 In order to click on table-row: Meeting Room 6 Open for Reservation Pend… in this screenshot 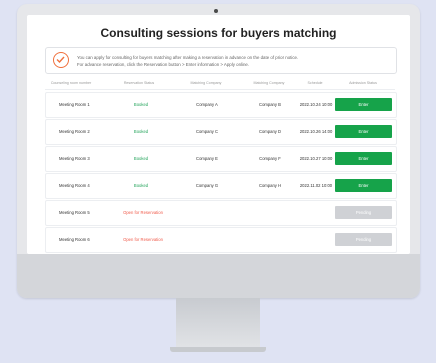, I will do `click(221, 240)`.